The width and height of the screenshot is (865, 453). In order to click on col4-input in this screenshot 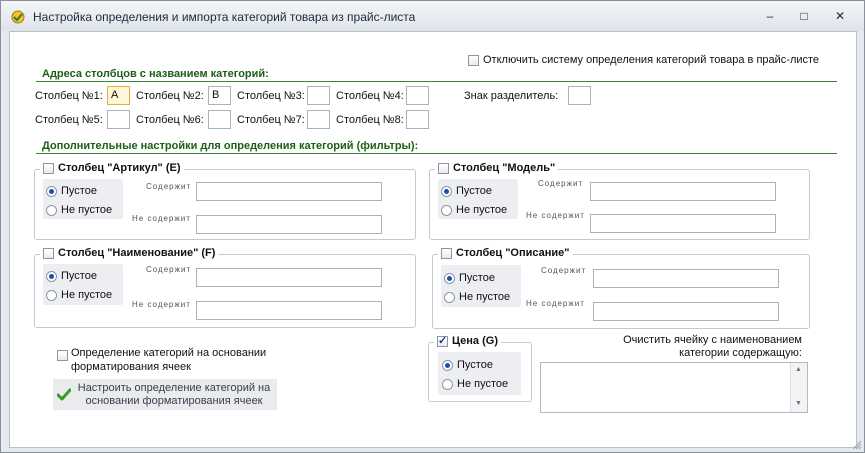, I will do `click(417, 95)`.